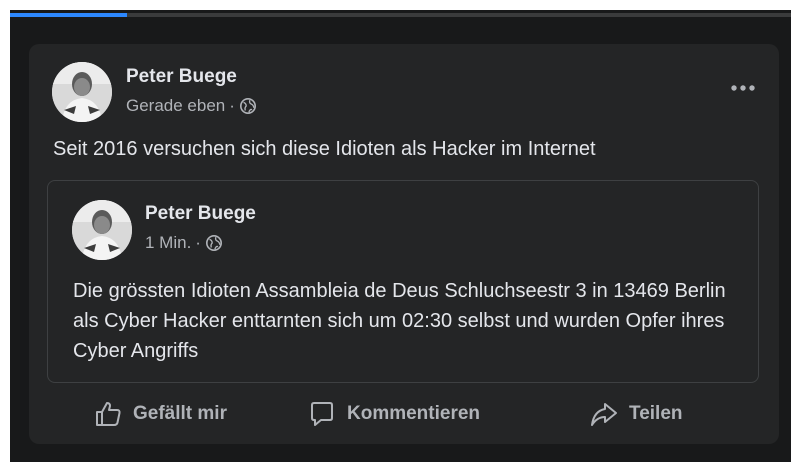 The image size is (801, 472). I want to click on comment-icon, so click(322, 414).